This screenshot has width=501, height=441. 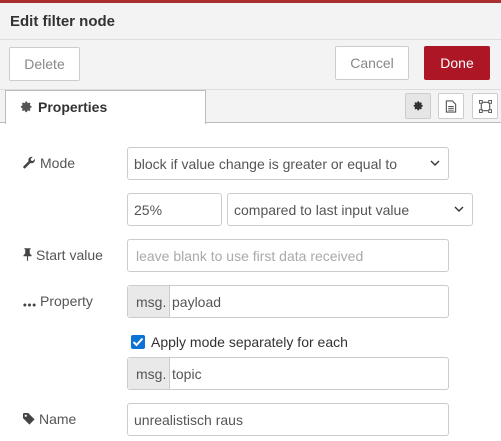 I want to click on property-label: Property, so click(x=58, y=301).